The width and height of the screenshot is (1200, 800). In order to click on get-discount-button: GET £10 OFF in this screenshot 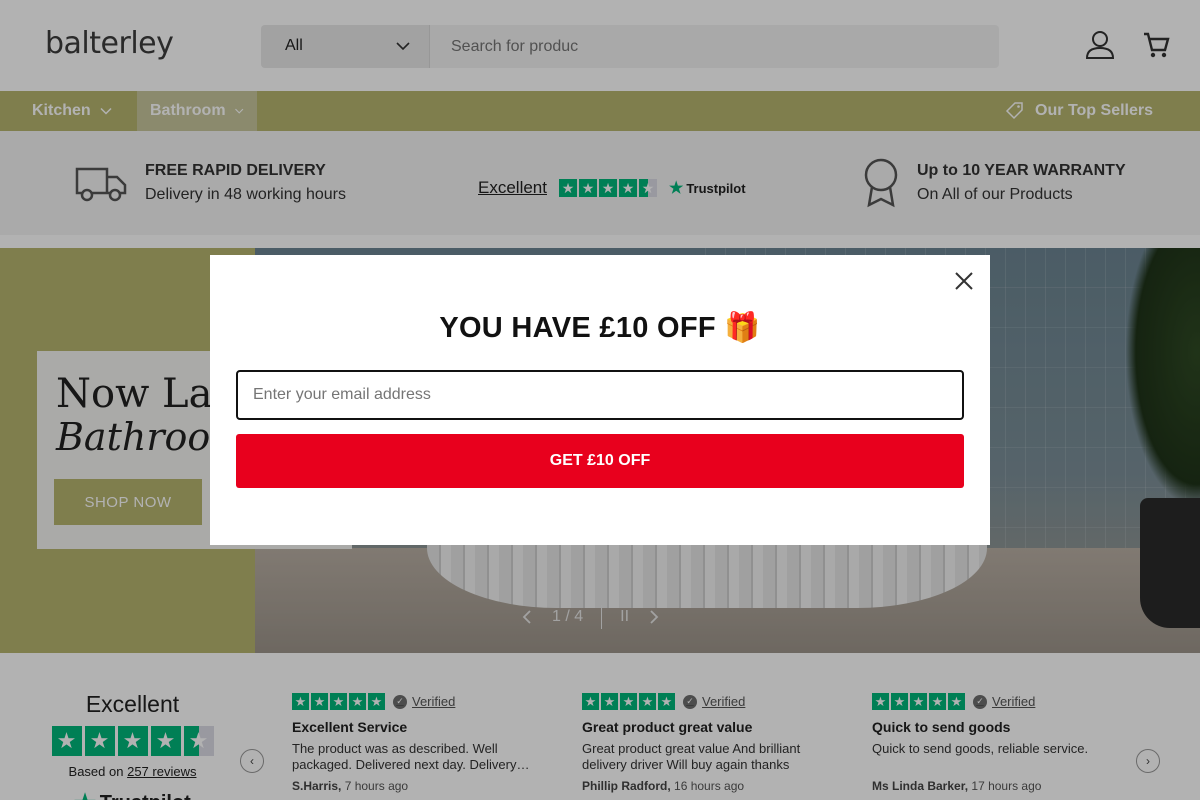, I will do `click(600, 461)`.